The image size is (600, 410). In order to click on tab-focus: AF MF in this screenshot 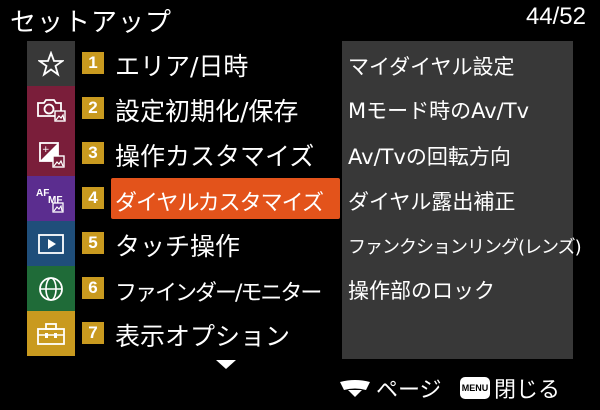, I will do `click(51, 198)`.